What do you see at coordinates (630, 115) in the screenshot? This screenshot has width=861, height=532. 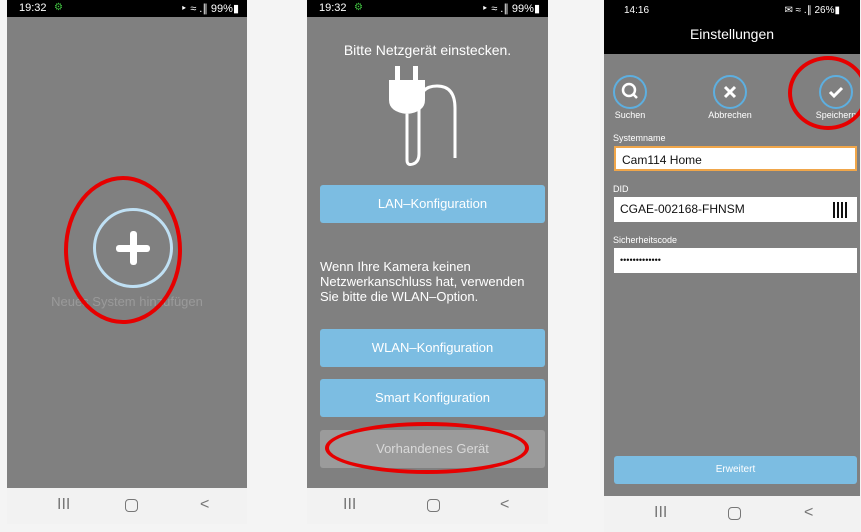 I see `search-label: Suchen` at bounding box center [630, 115].